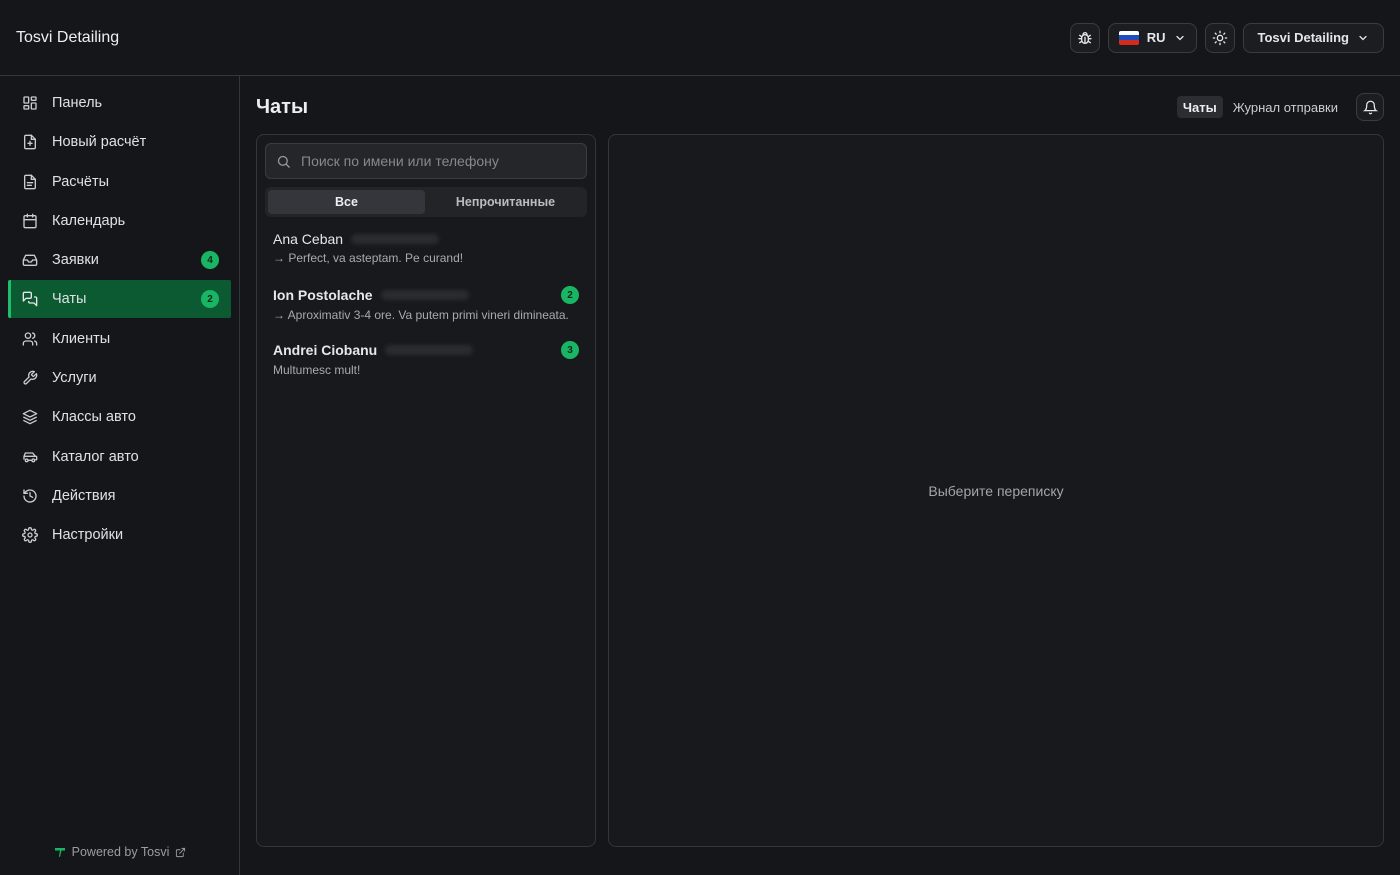  What do you see at coordinates (210, 260) in the screenshot?
I see `requests-count-badge: 4` at bounding box center [210, 260].